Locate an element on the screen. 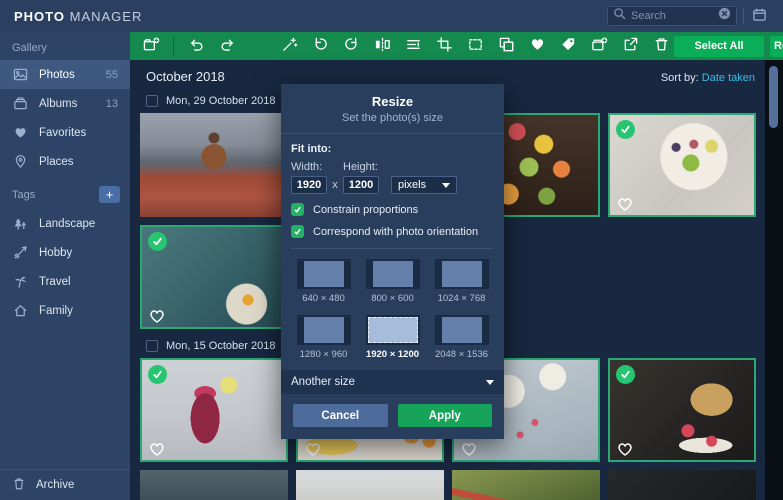 Image resolution: width=783 pixels, height=500 pixels. favorite-button is located at coordinates (537, 46).